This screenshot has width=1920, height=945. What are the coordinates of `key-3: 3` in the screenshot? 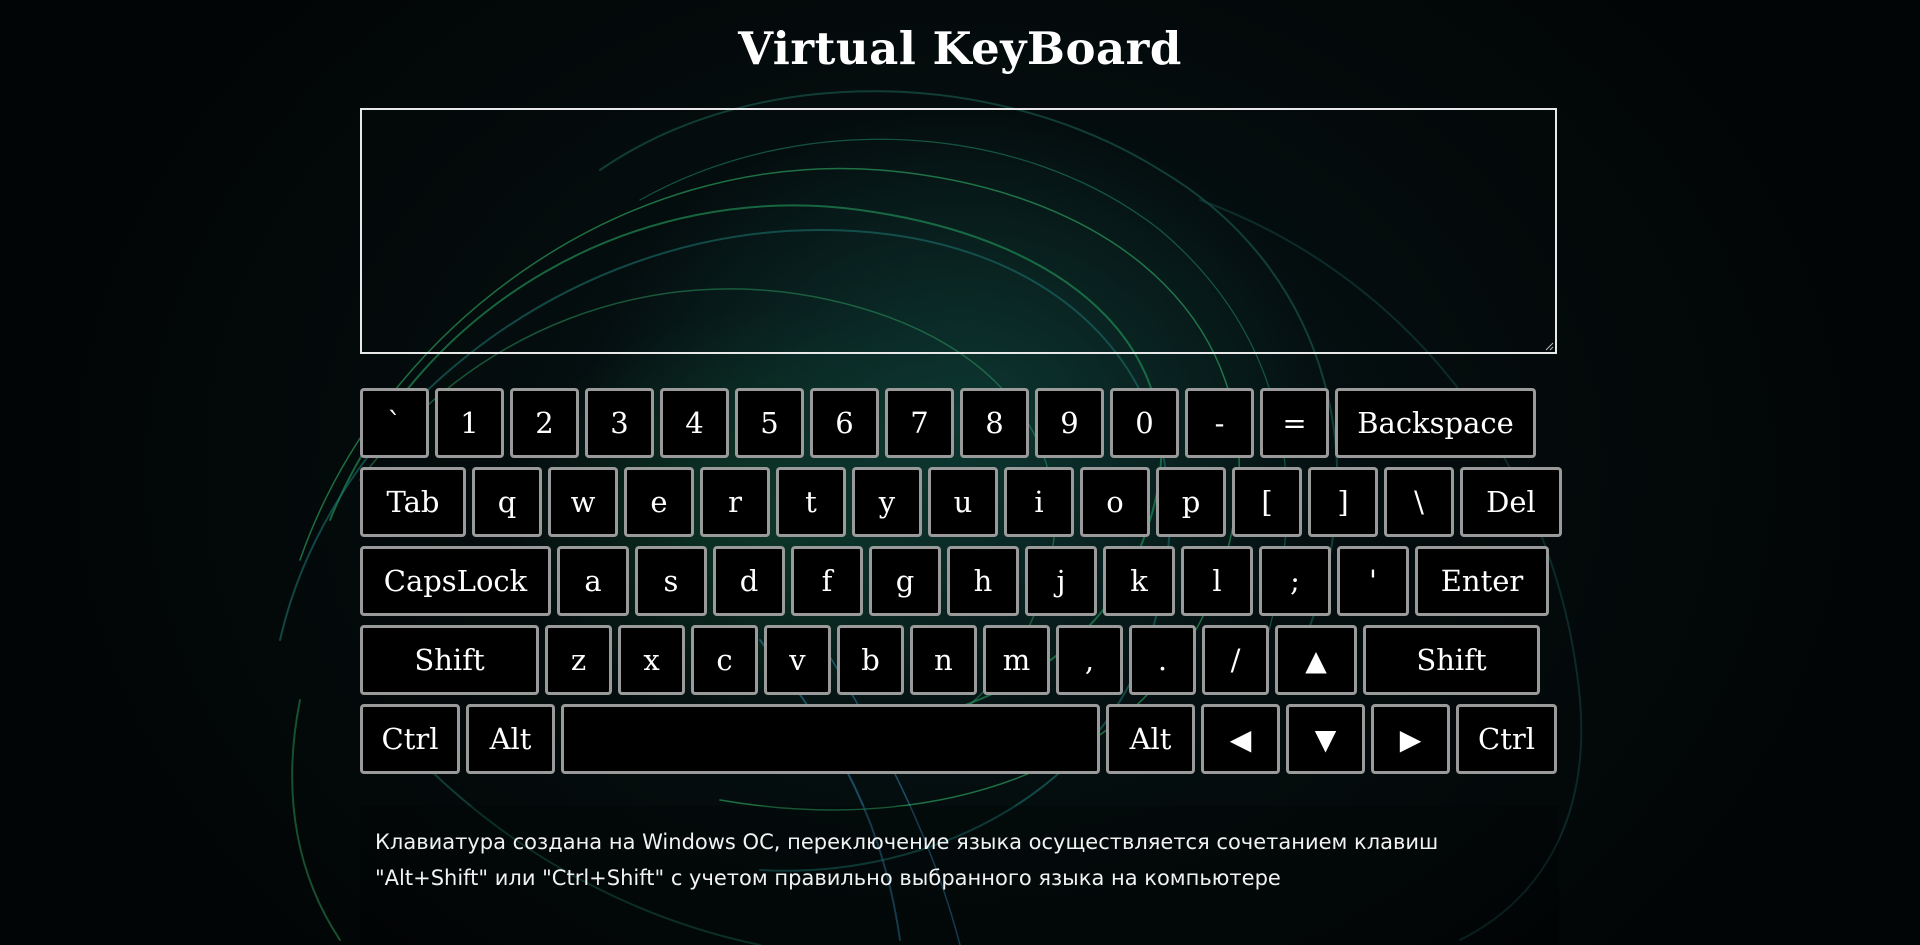 It's located at (619, 423).